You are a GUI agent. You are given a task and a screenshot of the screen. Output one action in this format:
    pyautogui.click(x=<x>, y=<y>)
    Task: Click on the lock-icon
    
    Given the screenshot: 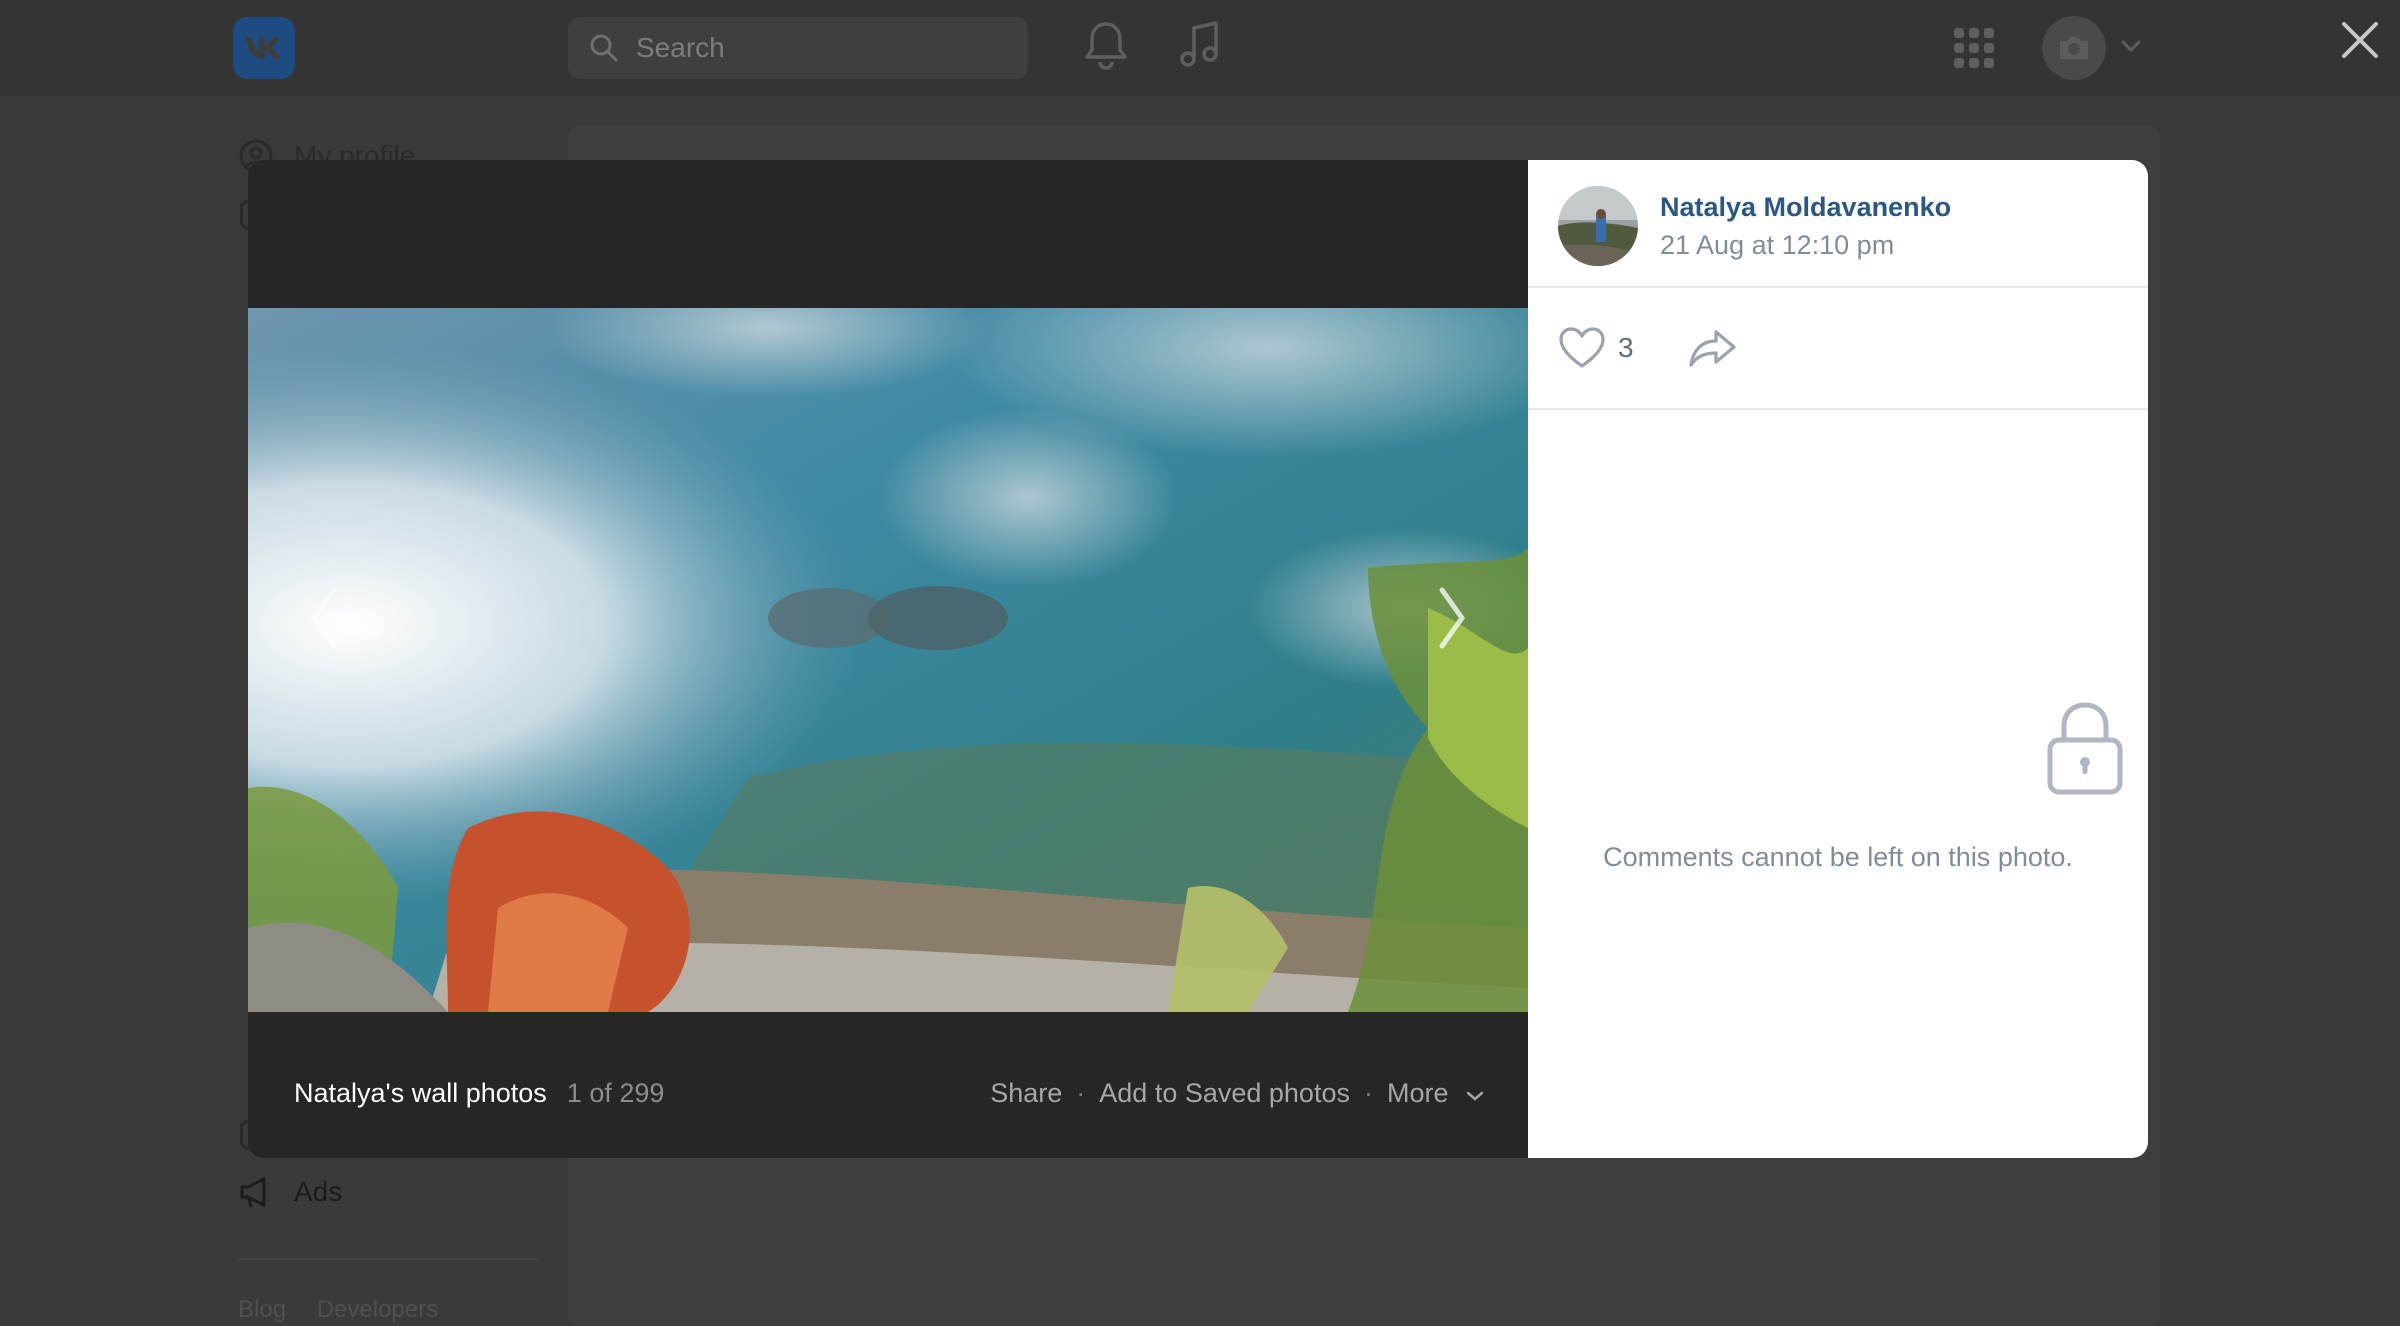 What is the action you would take?
    pyautogui.click(x=2085, y=748)
    